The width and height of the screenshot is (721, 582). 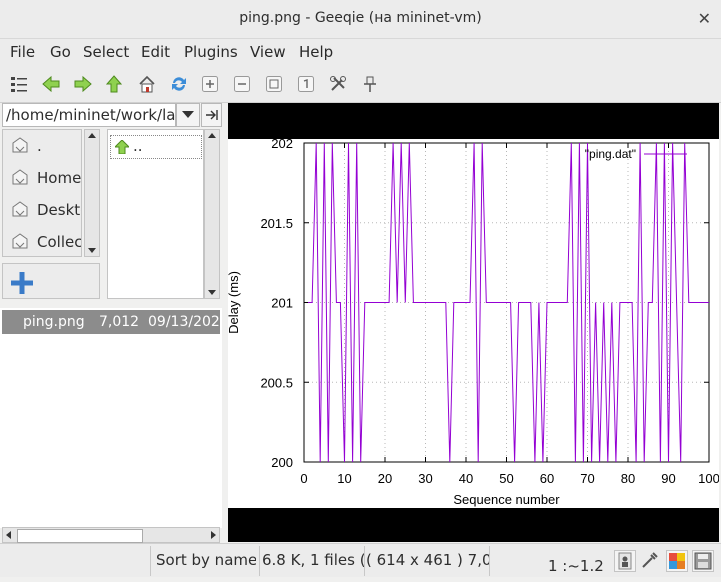 I want to click on toolbar, so click(x=360, y=84).